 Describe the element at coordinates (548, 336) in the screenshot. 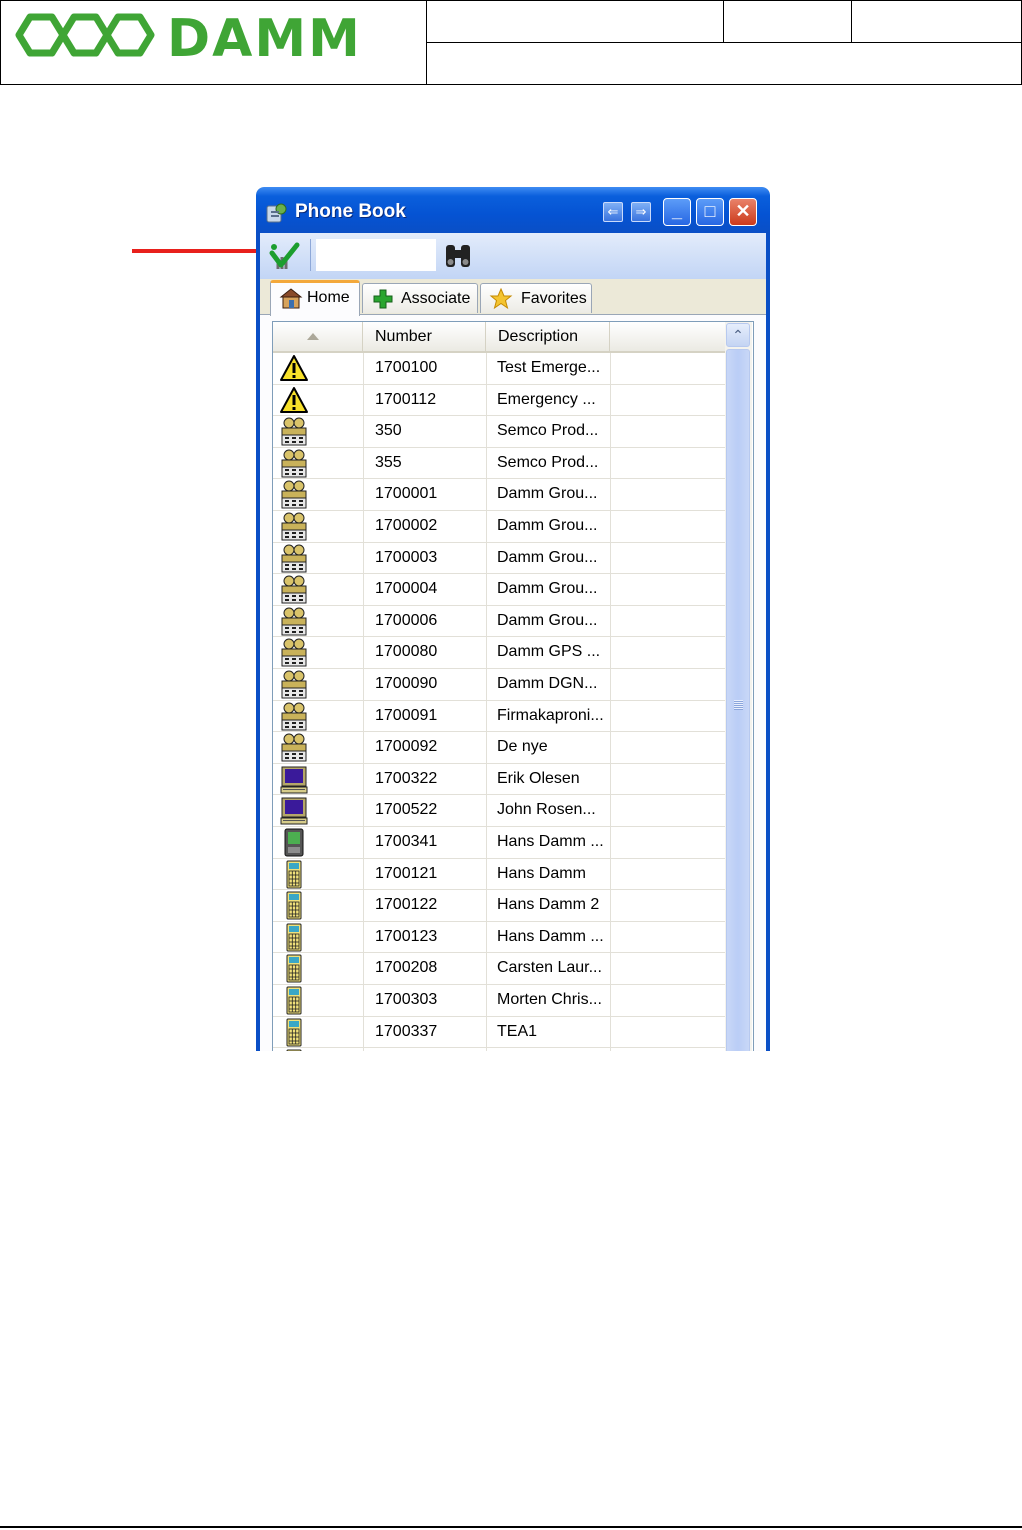

I see `column-header-description: Description` at that location.